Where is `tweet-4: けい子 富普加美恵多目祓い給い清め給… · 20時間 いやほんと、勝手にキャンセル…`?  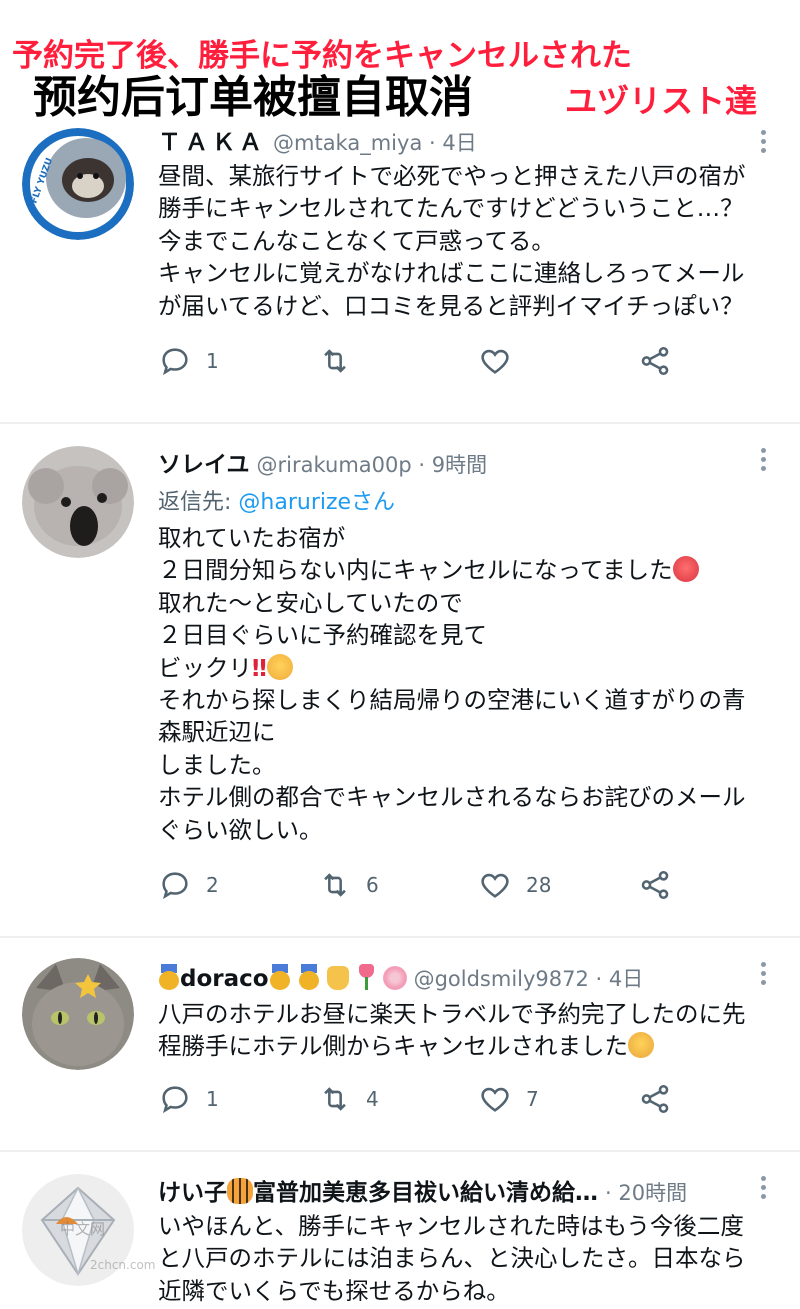 tweet-4: けい子 富普加美恵多目祓い給い清め給… · 20時間 いやほんと、勝手にキャンセル… is located at coordinates (400, 1230).